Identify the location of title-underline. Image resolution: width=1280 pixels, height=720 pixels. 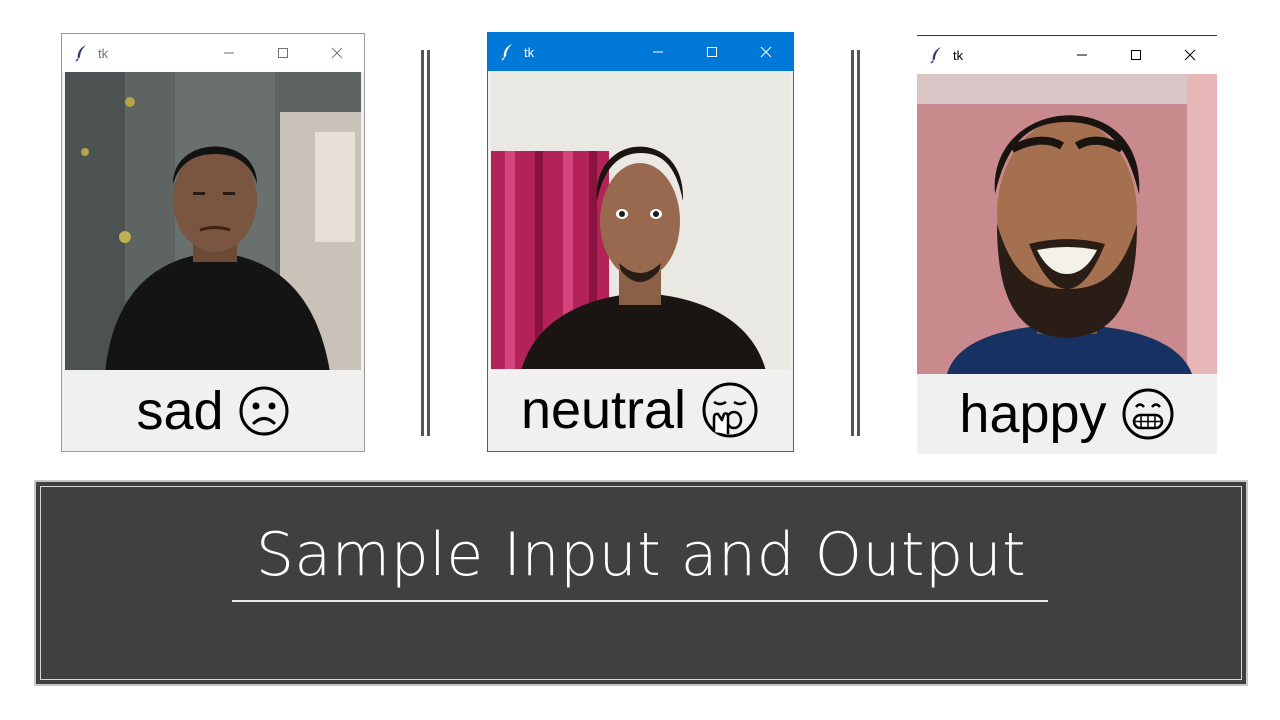
(640, 601).